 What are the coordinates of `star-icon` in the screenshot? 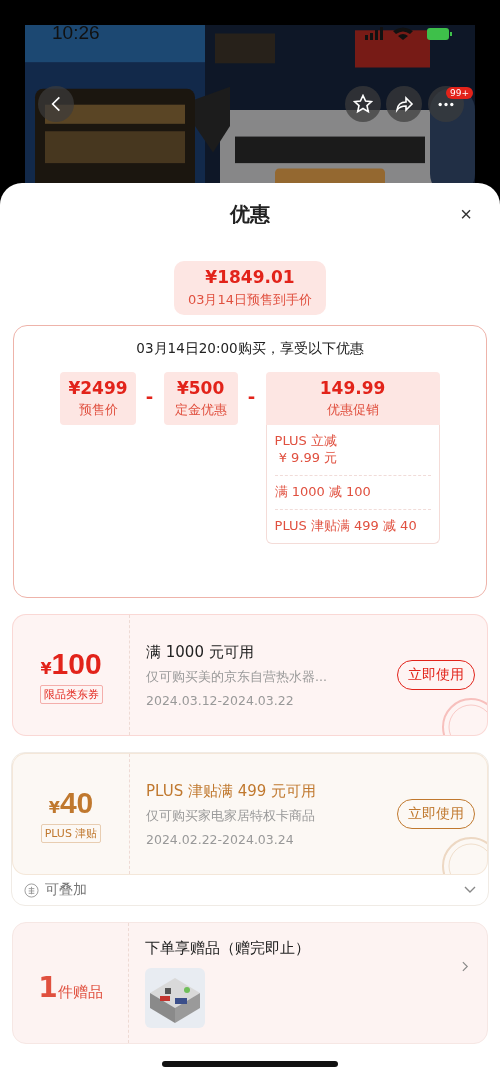 It's located at (363, 104).